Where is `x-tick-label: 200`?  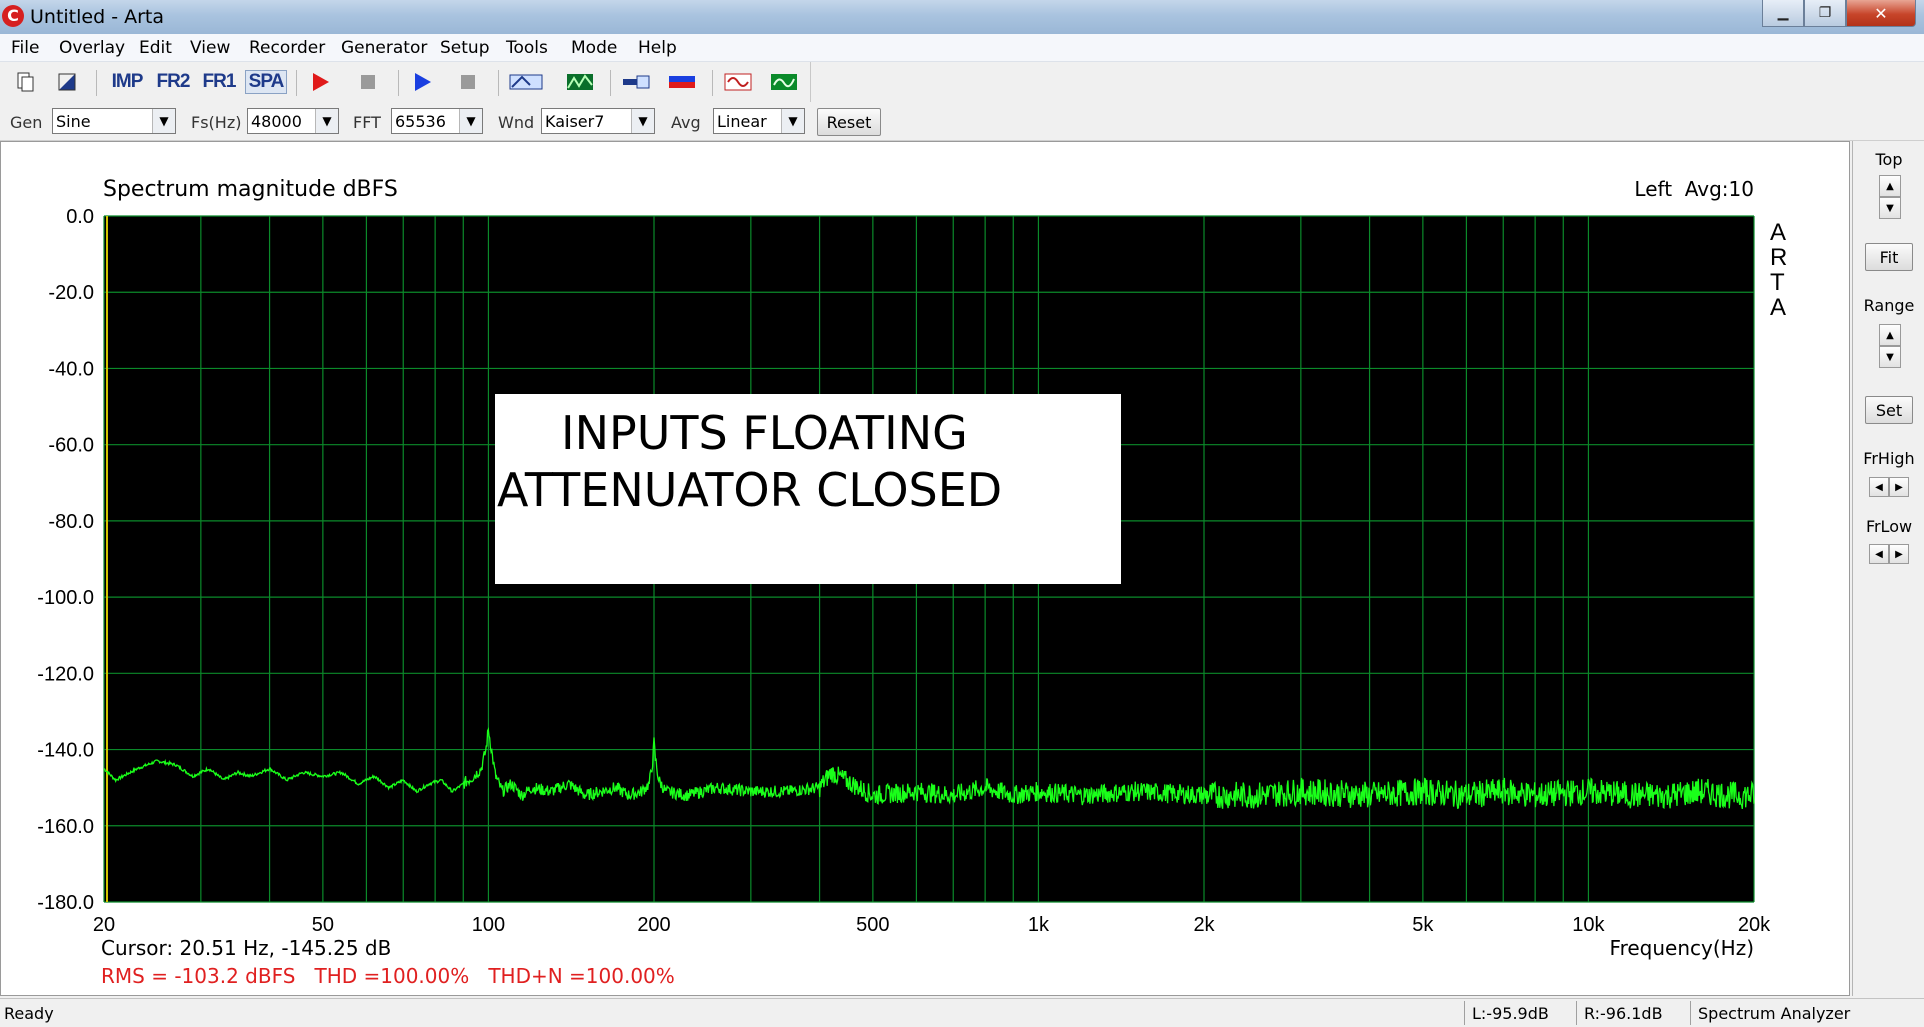 x-tick-label: 200 is located at coordinates (653, 925).